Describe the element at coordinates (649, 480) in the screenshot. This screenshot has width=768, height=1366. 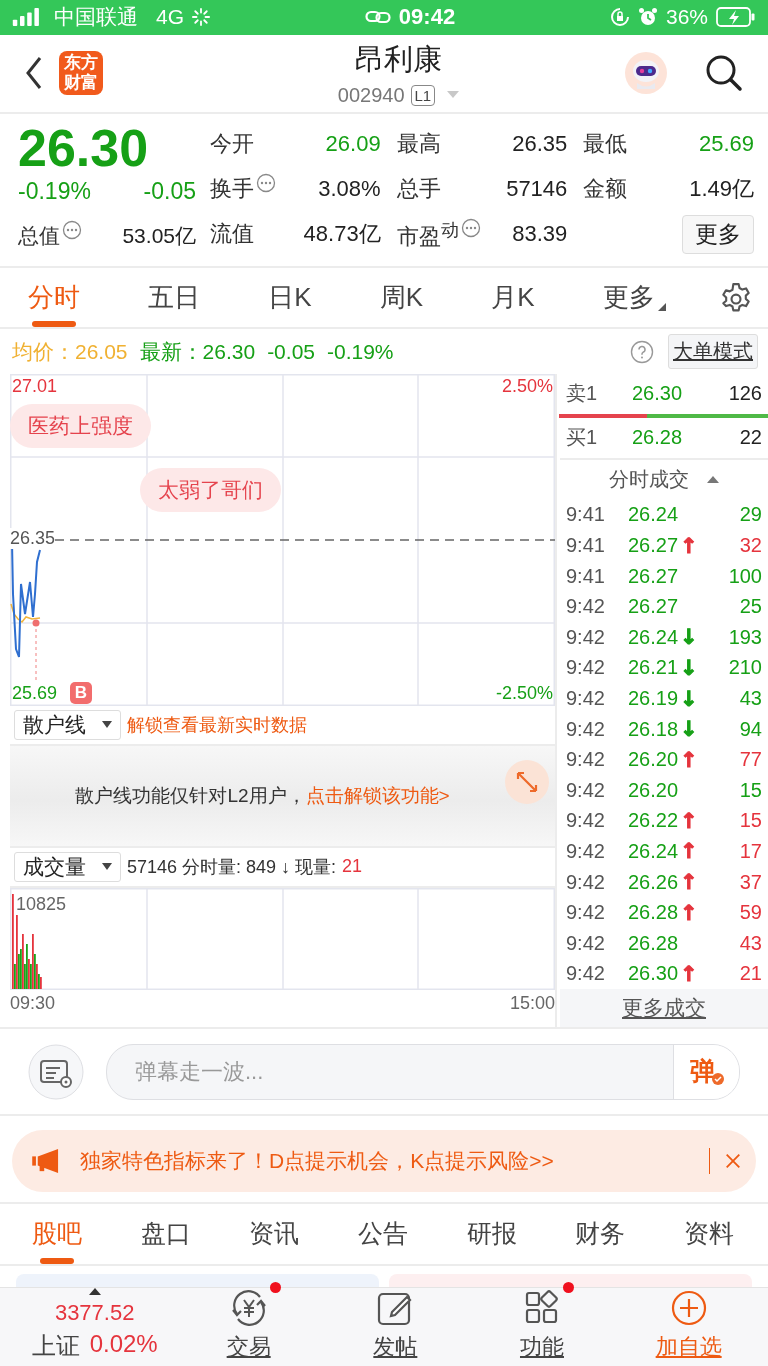
I see `trades-title: 分时成交` at that location.